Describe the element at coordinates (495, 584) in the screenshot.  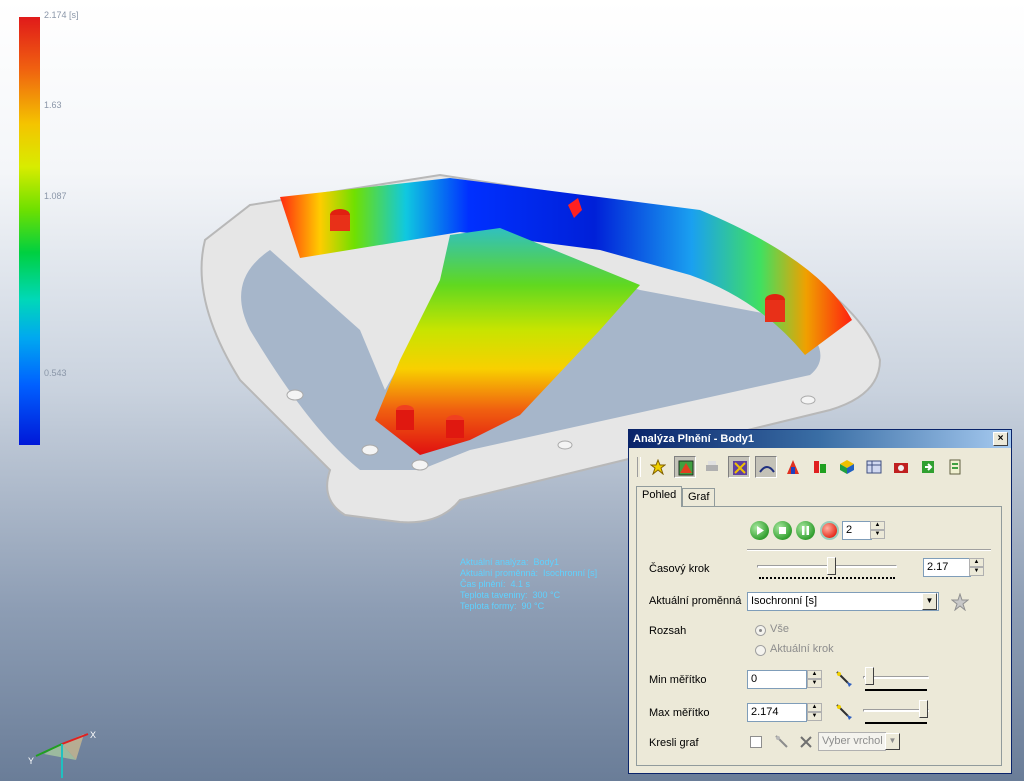
I see `result-info-line: Čas plnění: 4.1 s` at that location.